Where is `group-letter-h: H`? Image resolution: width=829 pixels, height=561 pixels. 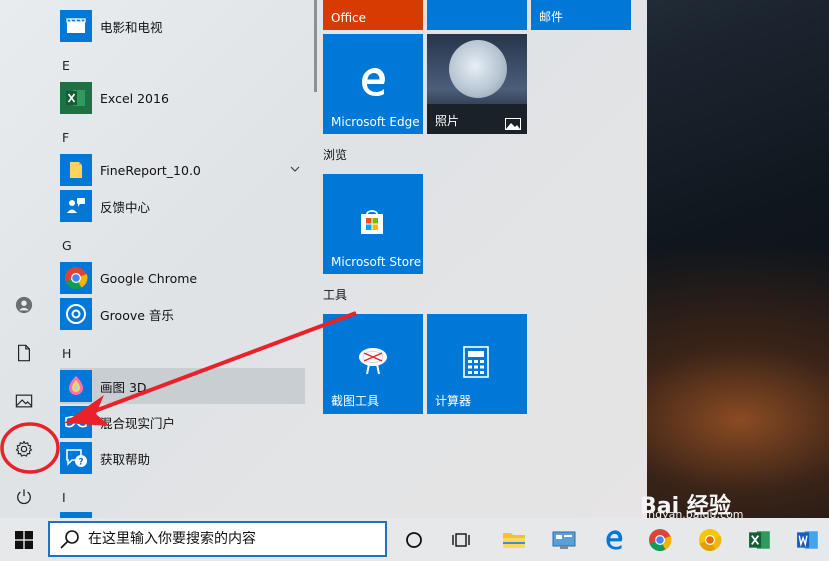
group-letter-h: H is located at coordinates (66, 353).